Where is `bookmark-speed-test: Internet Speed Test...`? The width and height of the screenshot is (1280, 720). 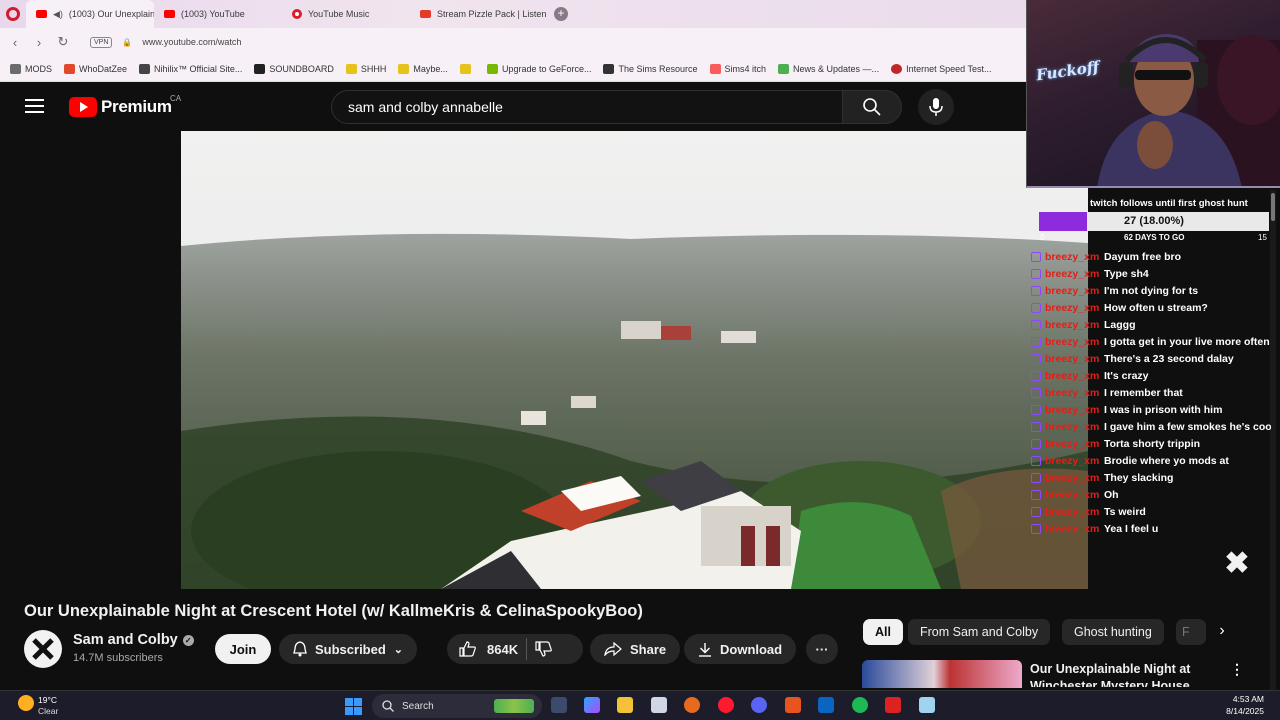 bookmark-speed-test: Internet Speed Test... is located at coordinates (941, 68).